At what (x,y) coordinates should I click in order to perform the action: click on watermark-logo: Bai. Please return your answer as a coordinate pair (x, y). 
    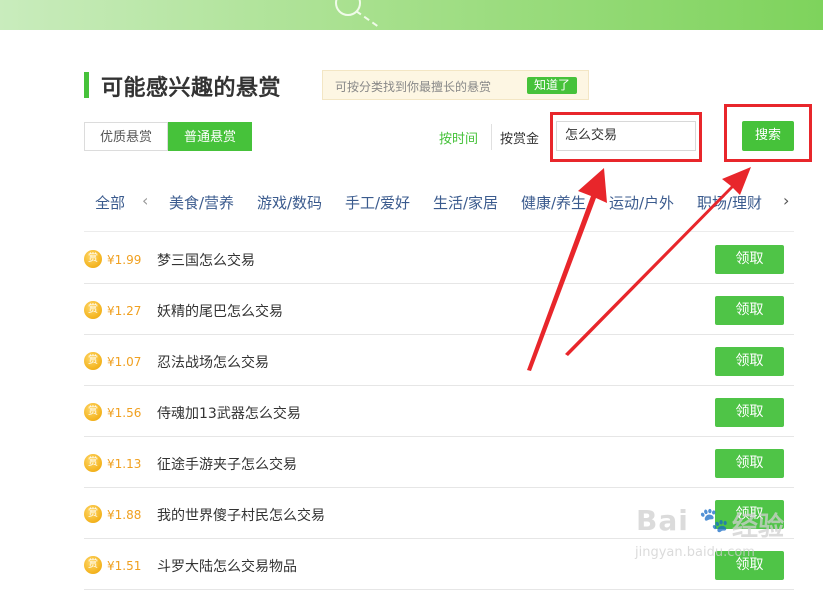
    Looking at the image, I should click on (662, 520).